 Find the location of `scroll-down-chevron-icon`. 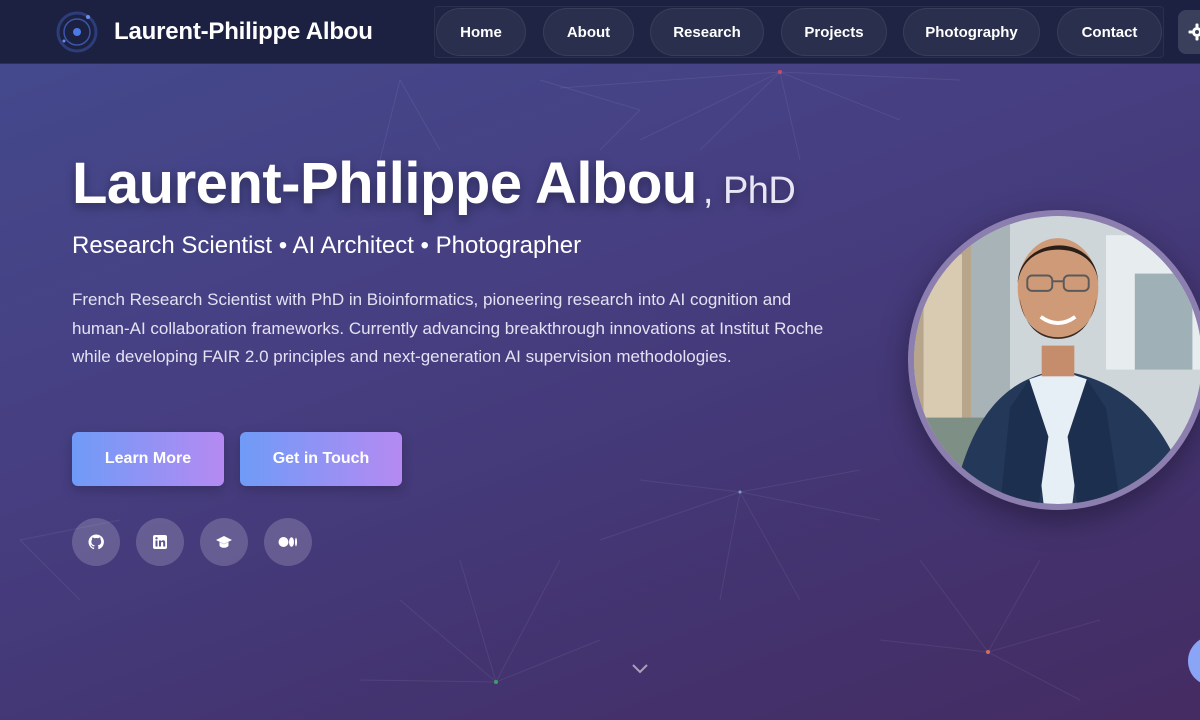

scroll-down-chevron-icon is located at coordinates (640, 669).